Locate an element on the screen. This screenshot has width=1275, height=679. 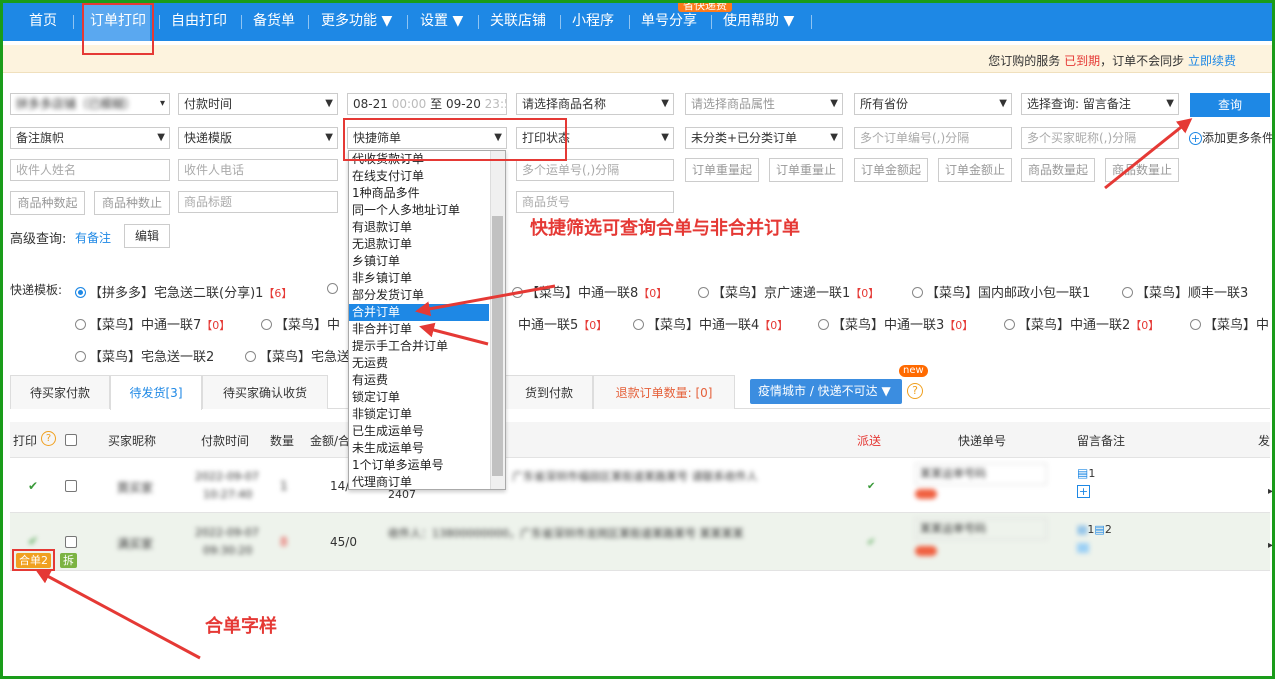
print-help-icon: ? is located at coordinates (48, 438).